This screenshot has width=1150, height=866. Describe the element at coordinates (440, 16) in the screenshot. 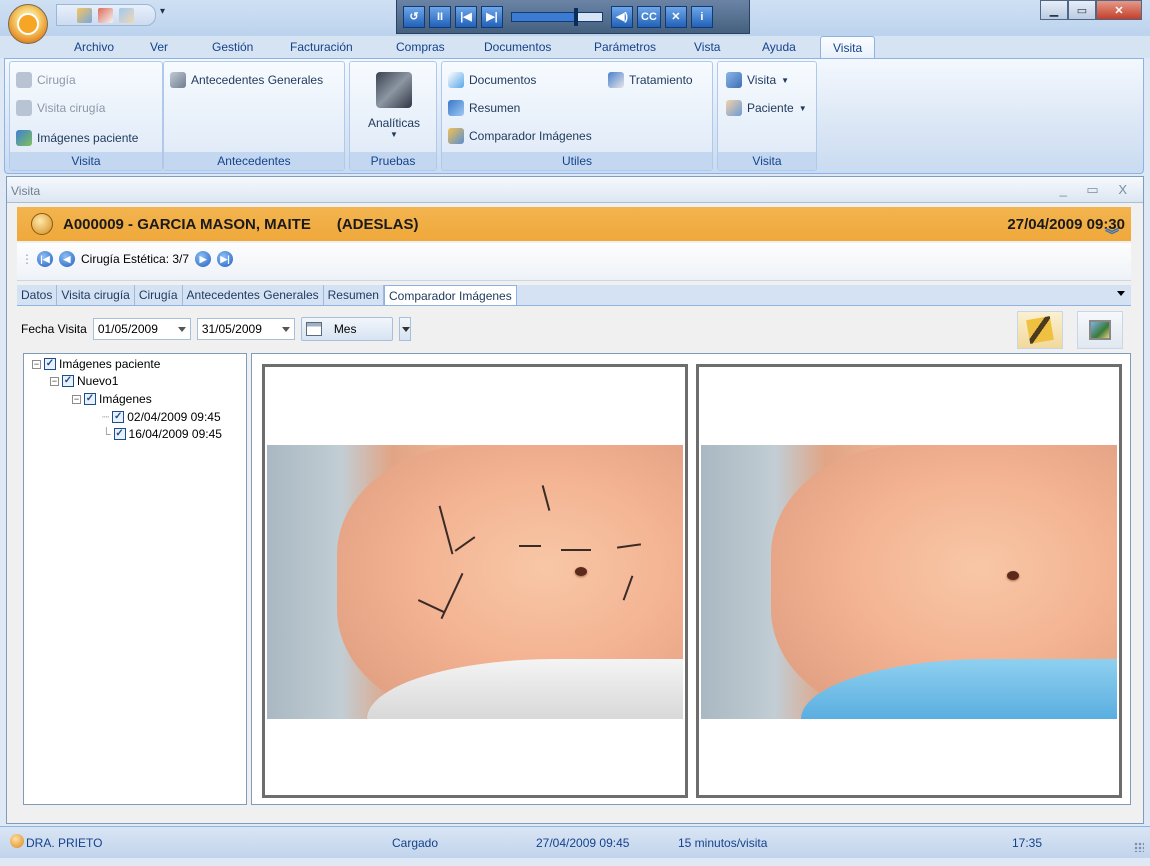

I see `pause-button: II` at that location.